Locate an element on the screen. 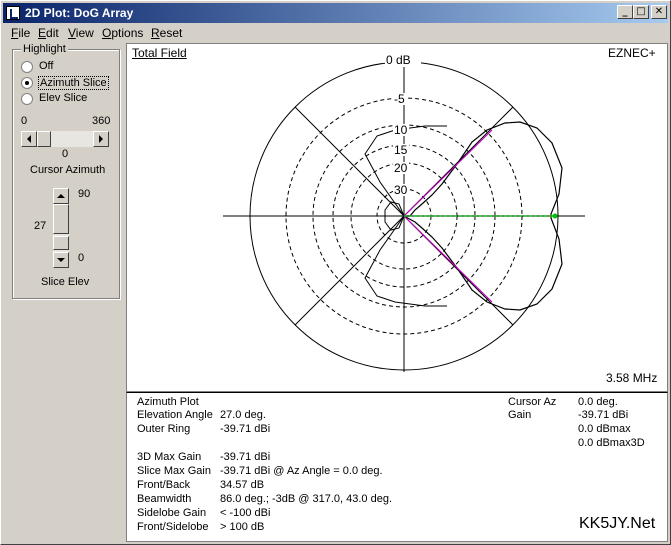  menu-view: View is located at coordinates (81, 33).